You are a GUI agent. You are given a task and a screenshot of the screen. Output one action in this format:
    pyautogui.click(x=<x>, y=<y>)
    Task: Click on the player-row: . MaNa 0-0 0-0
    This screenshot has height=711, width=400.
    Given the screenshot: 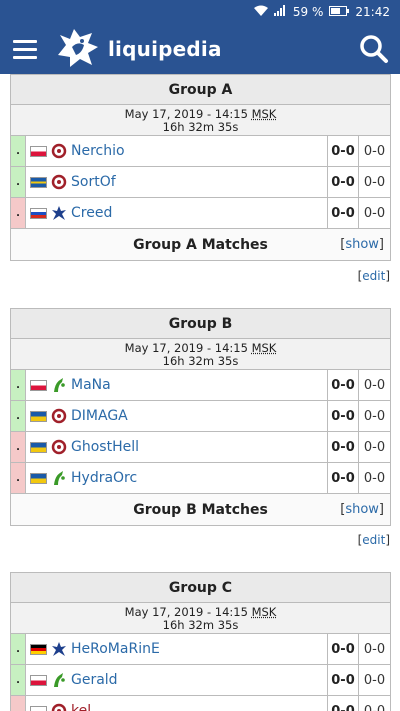 What is the action you would take?
    pyautogui.click(x=200, y=385)
    